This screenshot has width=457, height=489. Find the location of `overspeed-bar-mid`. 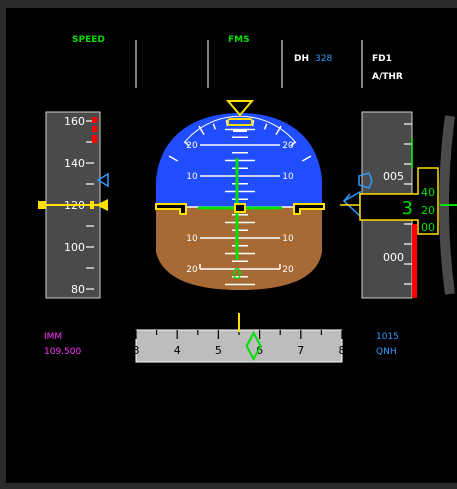

overspeed-bar-mid is located at coordinates (94, 129).